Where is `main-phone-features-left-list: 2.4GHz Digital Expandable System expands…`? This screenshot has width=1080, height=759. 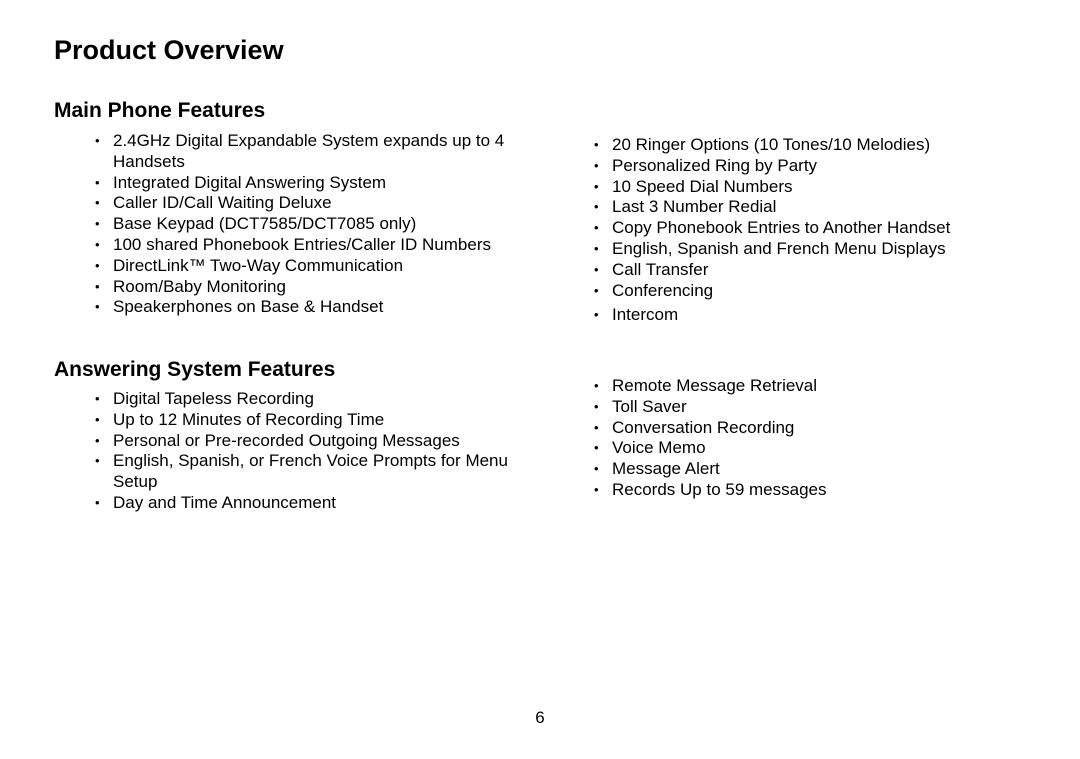
main-phone-features-left-list: 2.4GHz Digital Expandable System expands… is located at coordinates (310, 224).